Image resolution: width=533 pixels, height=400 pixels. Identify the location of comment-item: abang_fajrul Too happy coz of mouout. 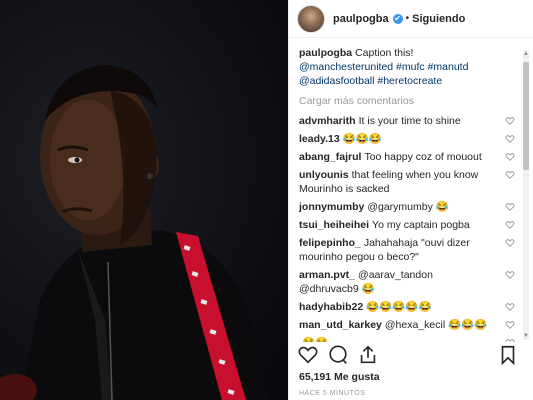
(408, 157).